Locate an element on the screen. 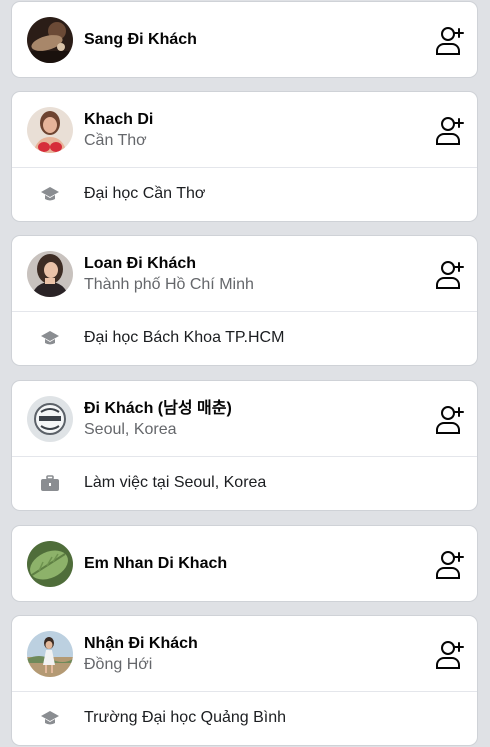  suggestion-header: Em Nhan Di Khach is located at coordinates (244, 563).